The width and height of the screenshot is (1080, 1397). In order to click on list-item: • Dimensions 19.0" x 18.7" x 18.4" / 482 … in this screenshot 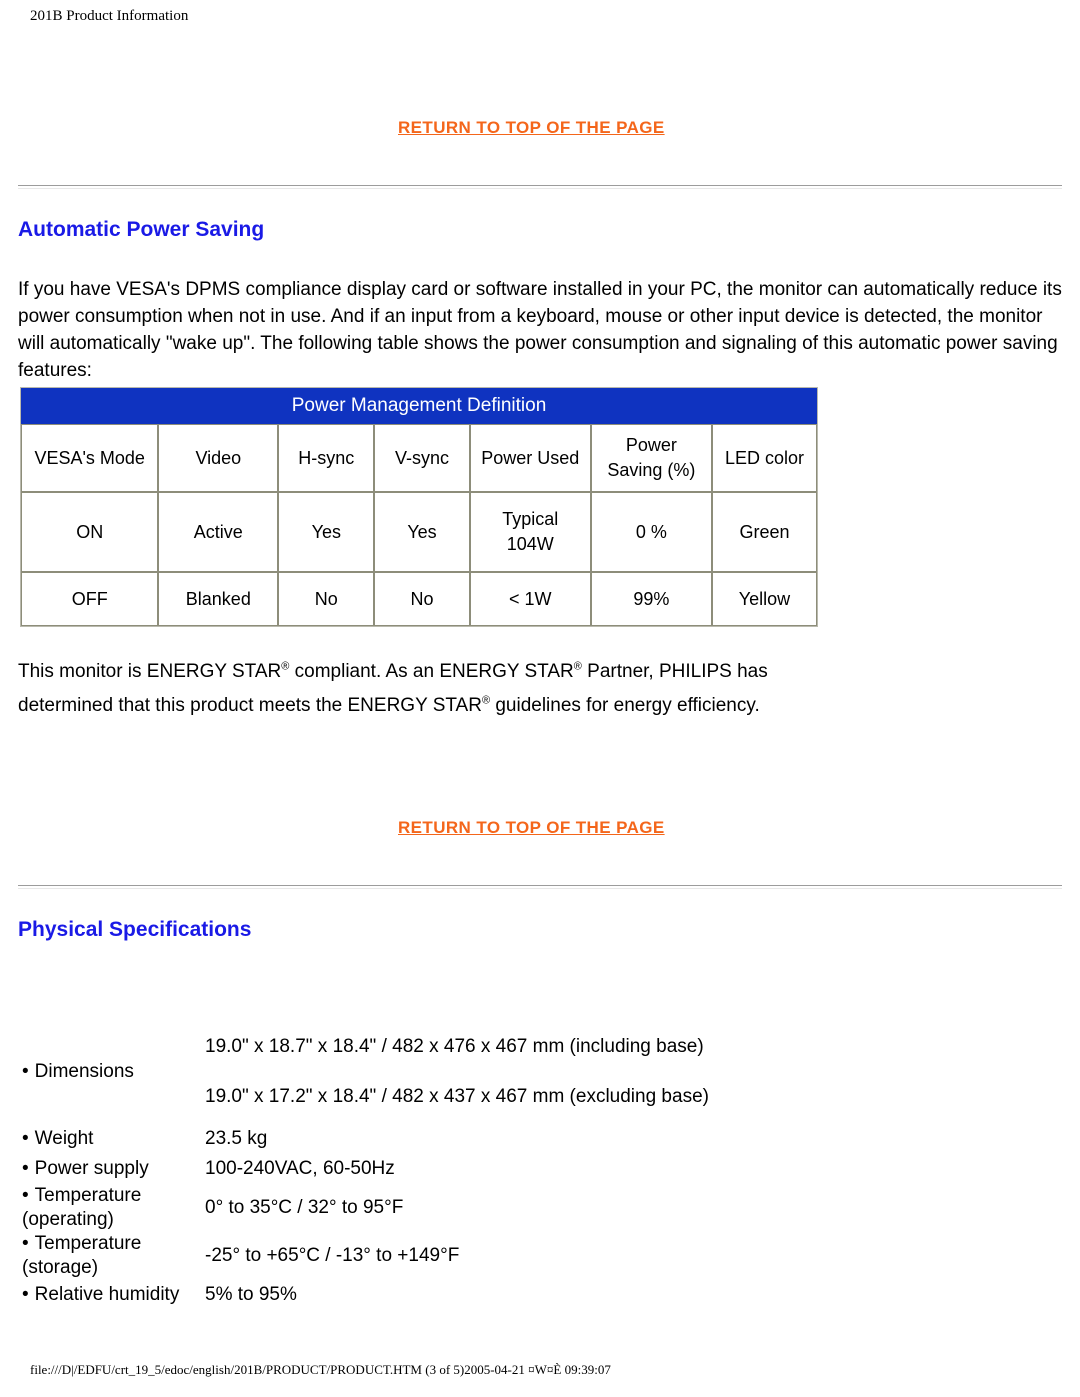, I will do `click(398, 1072)`.